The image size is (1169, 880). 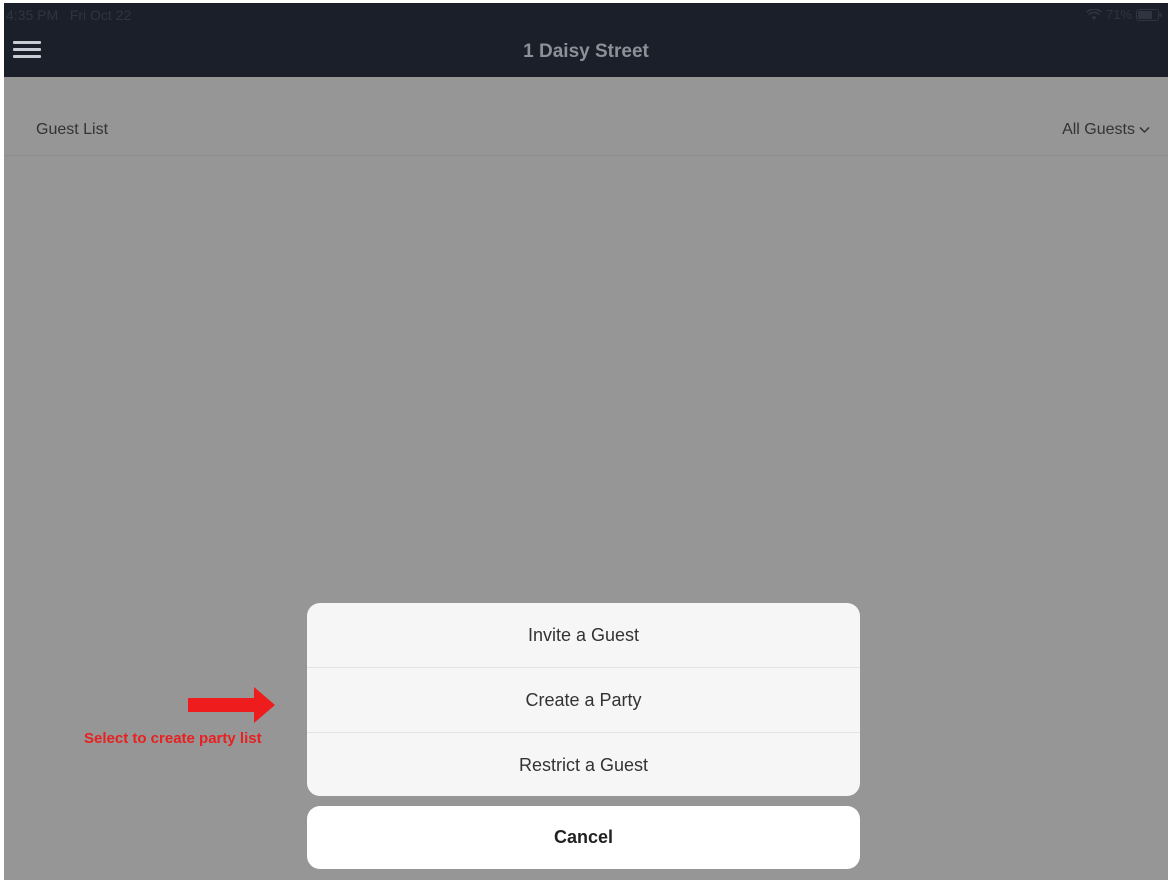 I want to click on status-date: Fri Oct 22, so click(x=100, y=15).